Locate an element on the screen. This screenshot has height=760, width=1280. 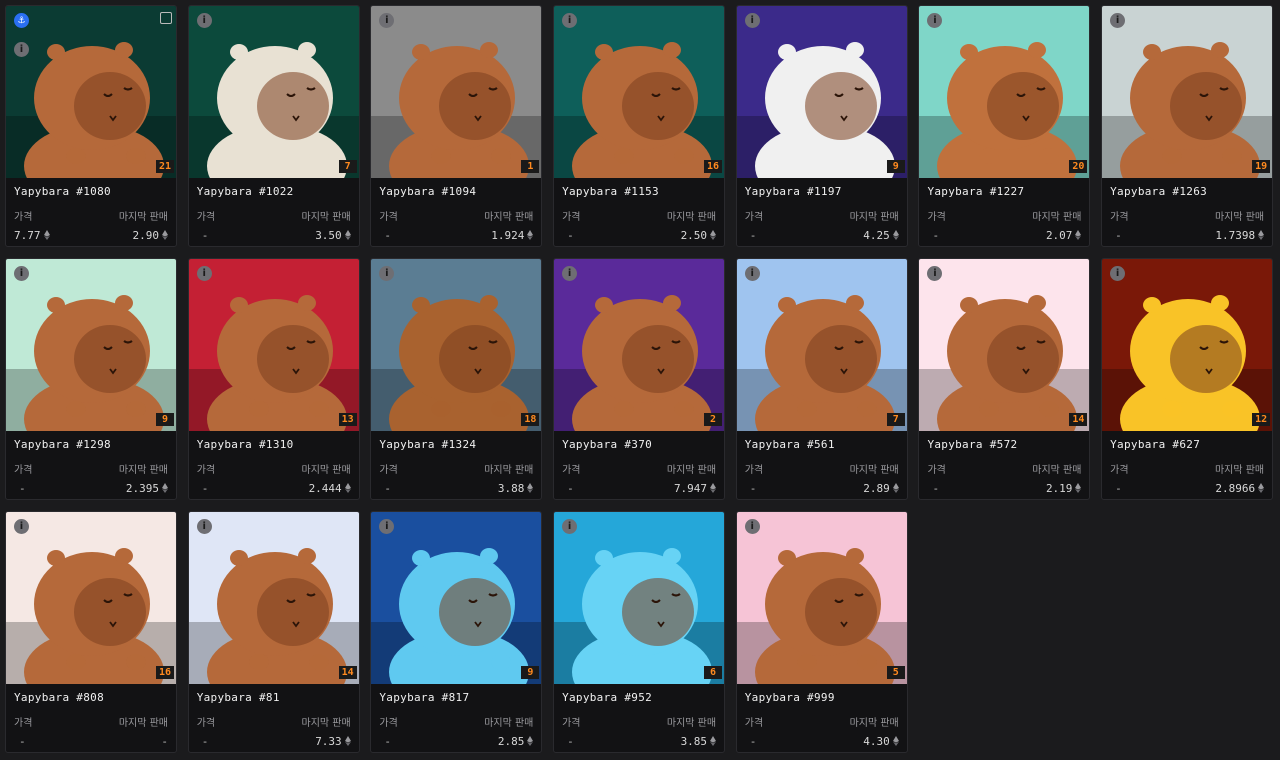
nft-name: Yapybara #1310 is located at coordinates (274, 444).